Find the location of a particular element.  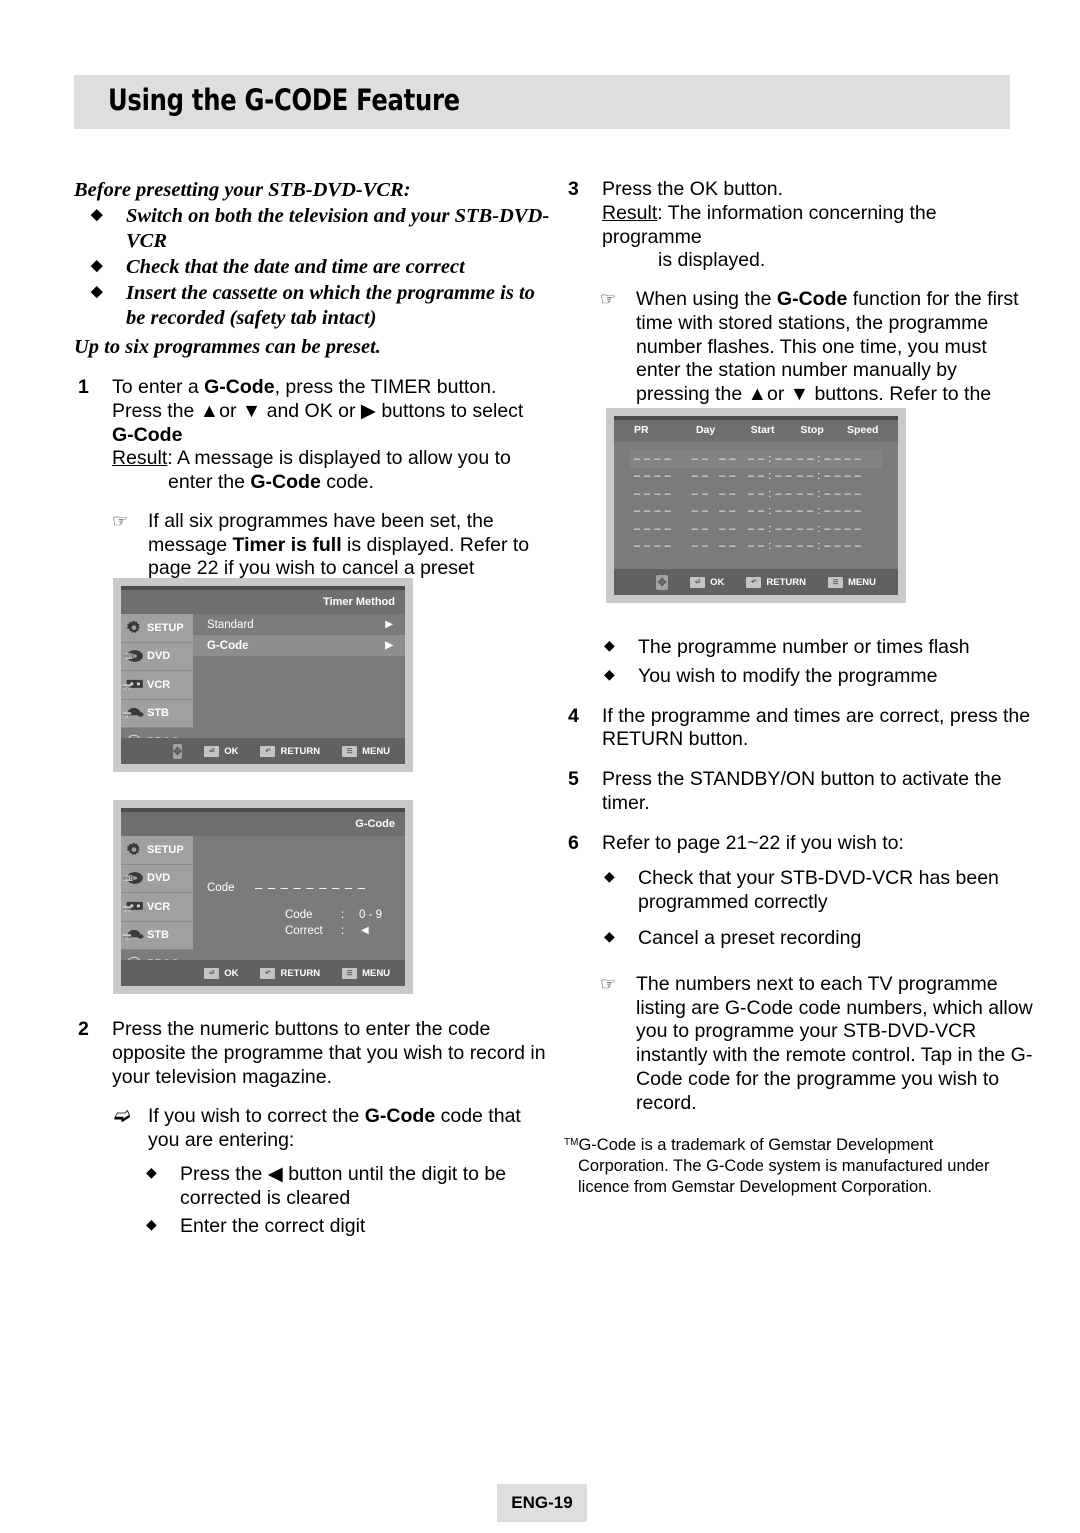

column-header-start: Start is located at coordinates (762, 430).